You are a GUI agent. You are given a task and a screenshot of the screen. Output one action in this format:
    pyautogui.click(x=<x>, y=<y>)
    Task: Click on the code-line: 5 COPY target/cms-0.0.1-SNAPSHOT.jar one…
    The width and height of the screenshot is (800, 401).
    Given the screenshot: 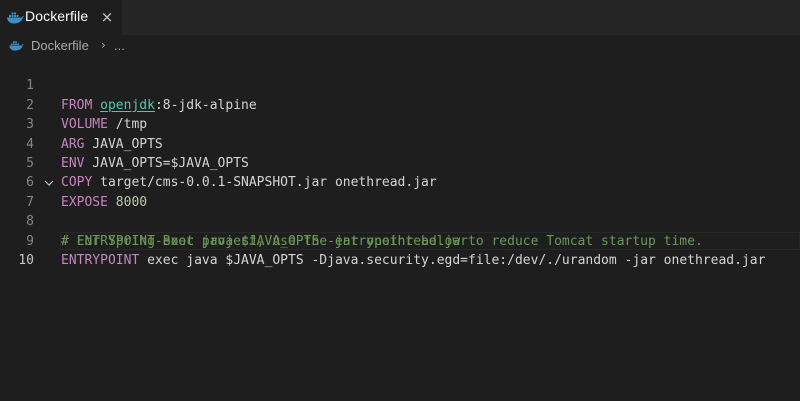 What is the action you would take?
    pyautogui.click(x=400, y=162)
    